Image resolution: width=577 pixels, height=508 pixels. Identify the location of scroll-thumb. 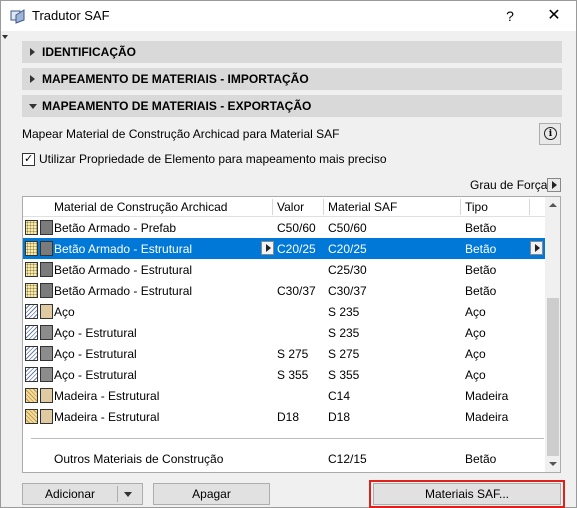
(553, 377).